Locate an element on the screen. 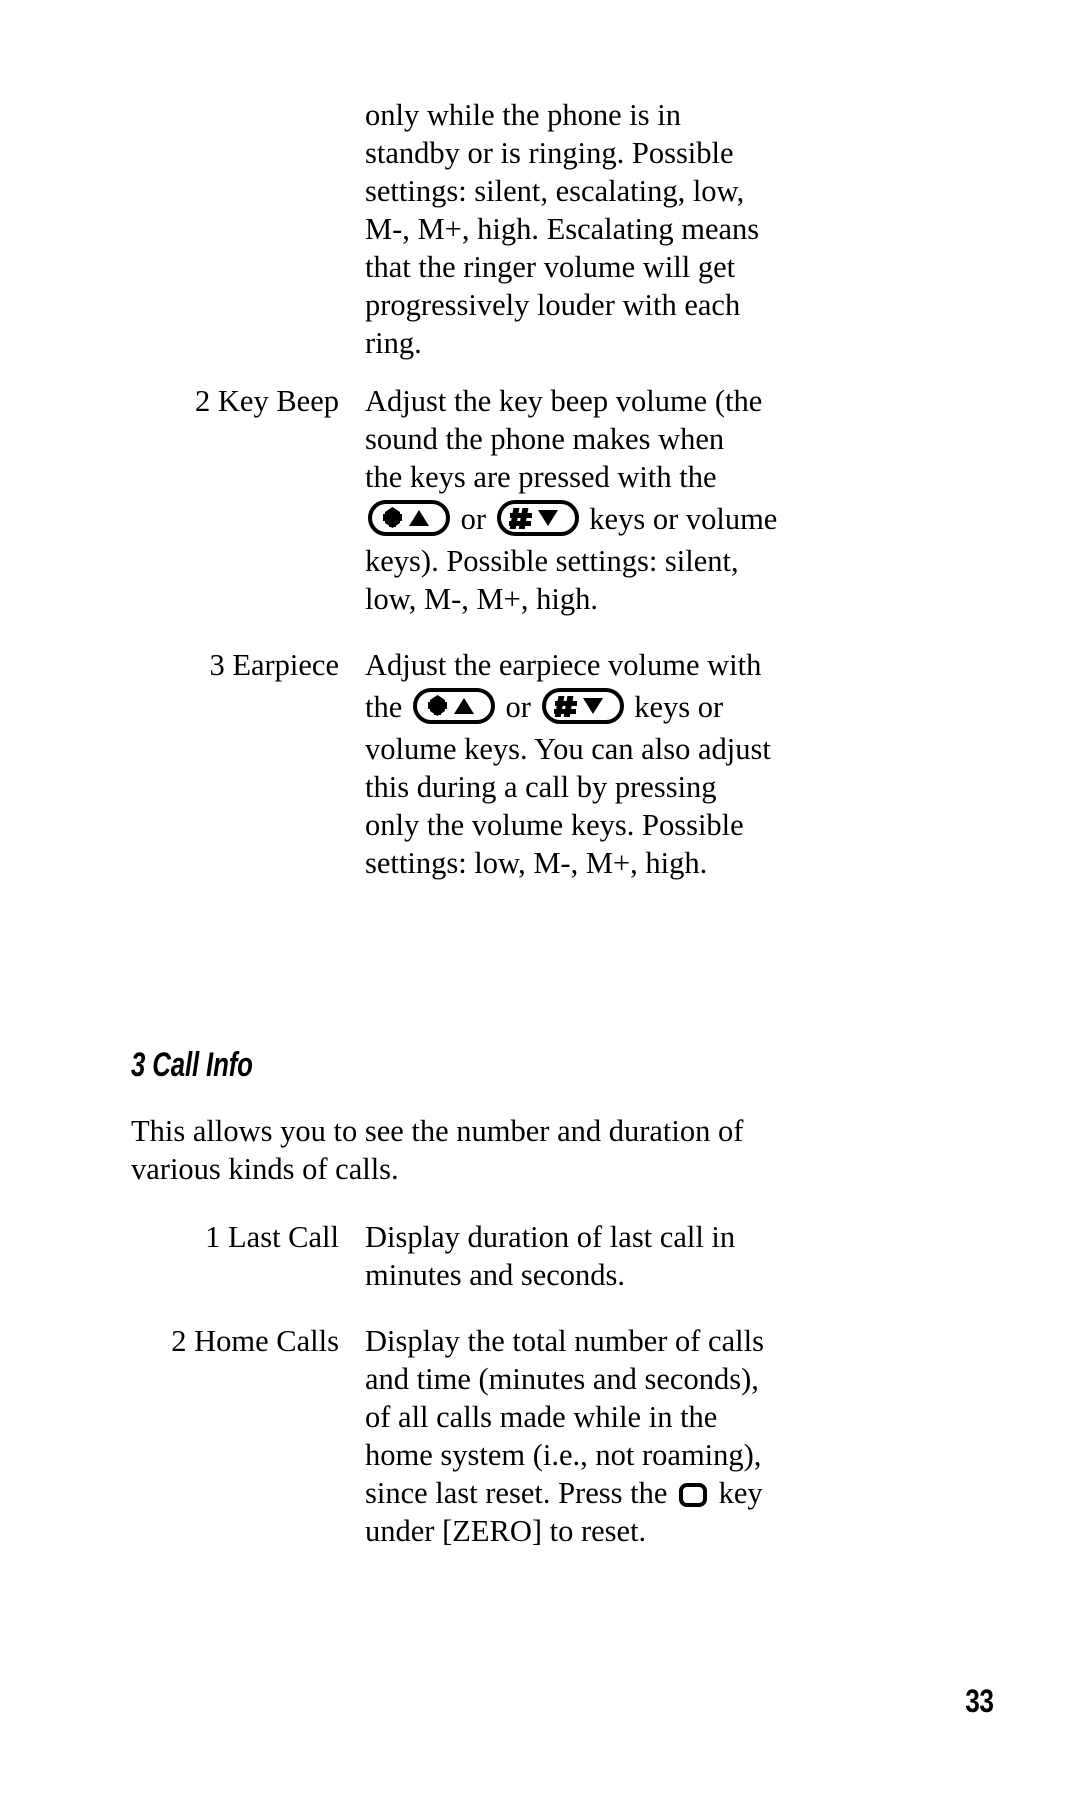 The image size is (1080, 1800). paragraph-line: M-, M+, high. Escalating means is located at coordinates (562, 229).